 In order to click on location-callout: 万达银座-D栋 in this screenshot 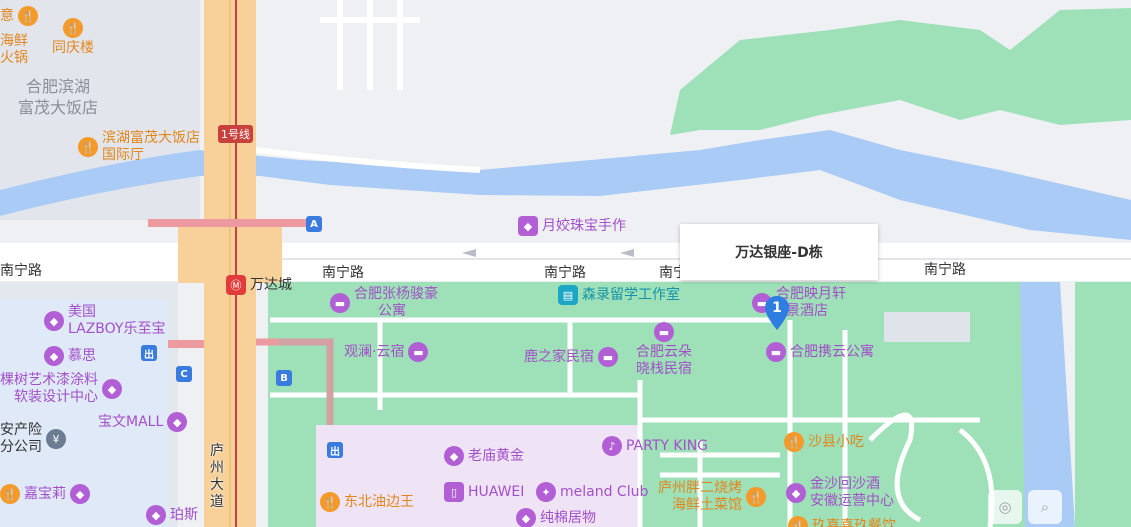, I will do `click(779, 252)`.